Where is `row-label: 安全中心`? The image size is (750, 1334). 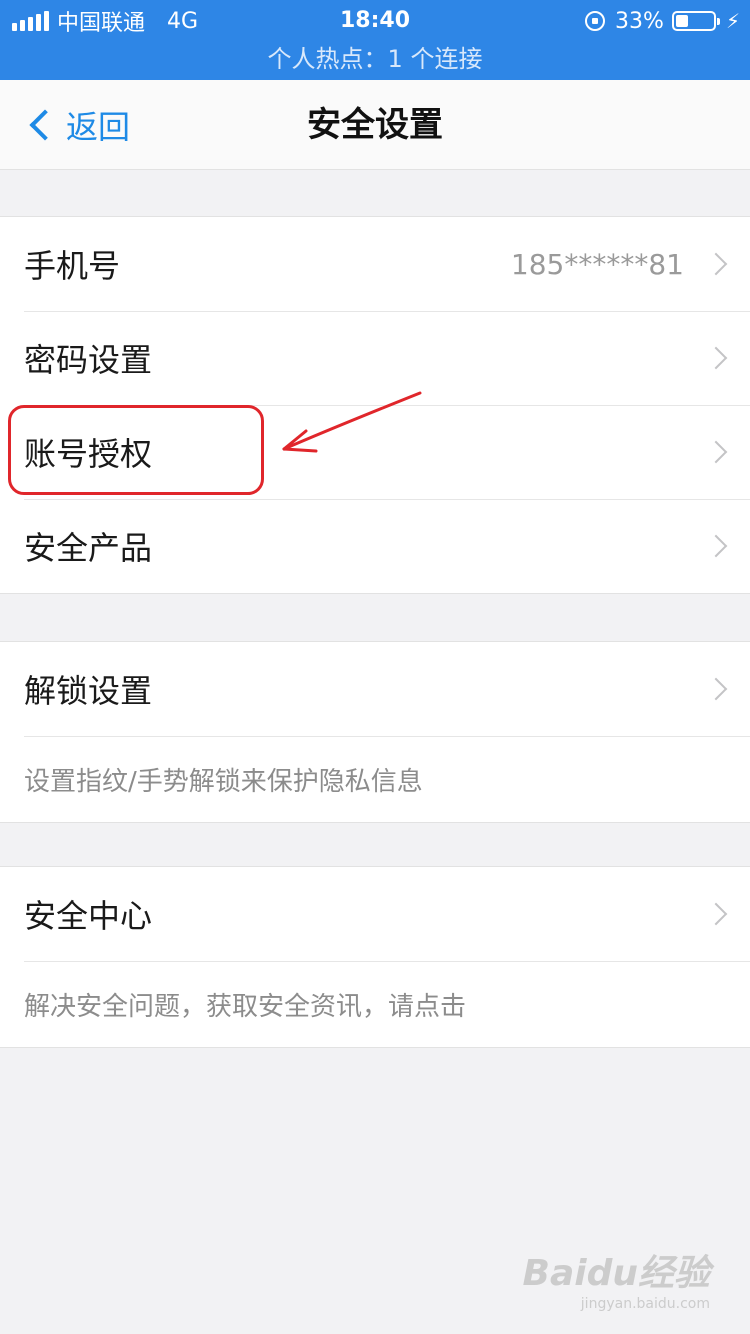 row-label: 安全中心 is located at coordinates (88, 916).